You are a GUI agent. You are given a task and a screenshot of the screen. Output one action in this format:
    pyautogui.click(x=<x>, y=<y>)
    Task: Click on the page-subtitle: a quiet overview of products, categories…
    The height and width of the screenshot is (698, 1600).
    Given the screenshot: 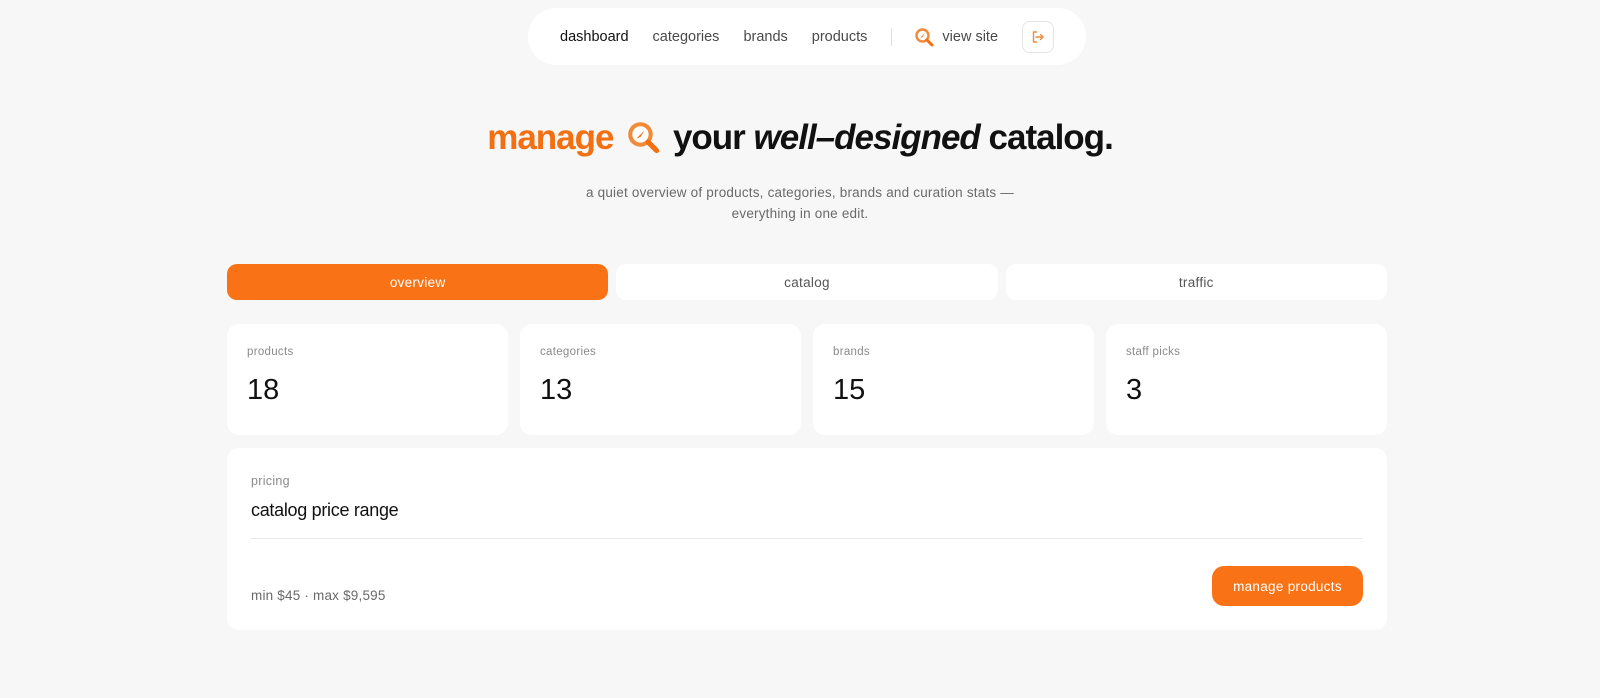 What is the action you would take?
    pyautogui.click(x=800, y=203)
    